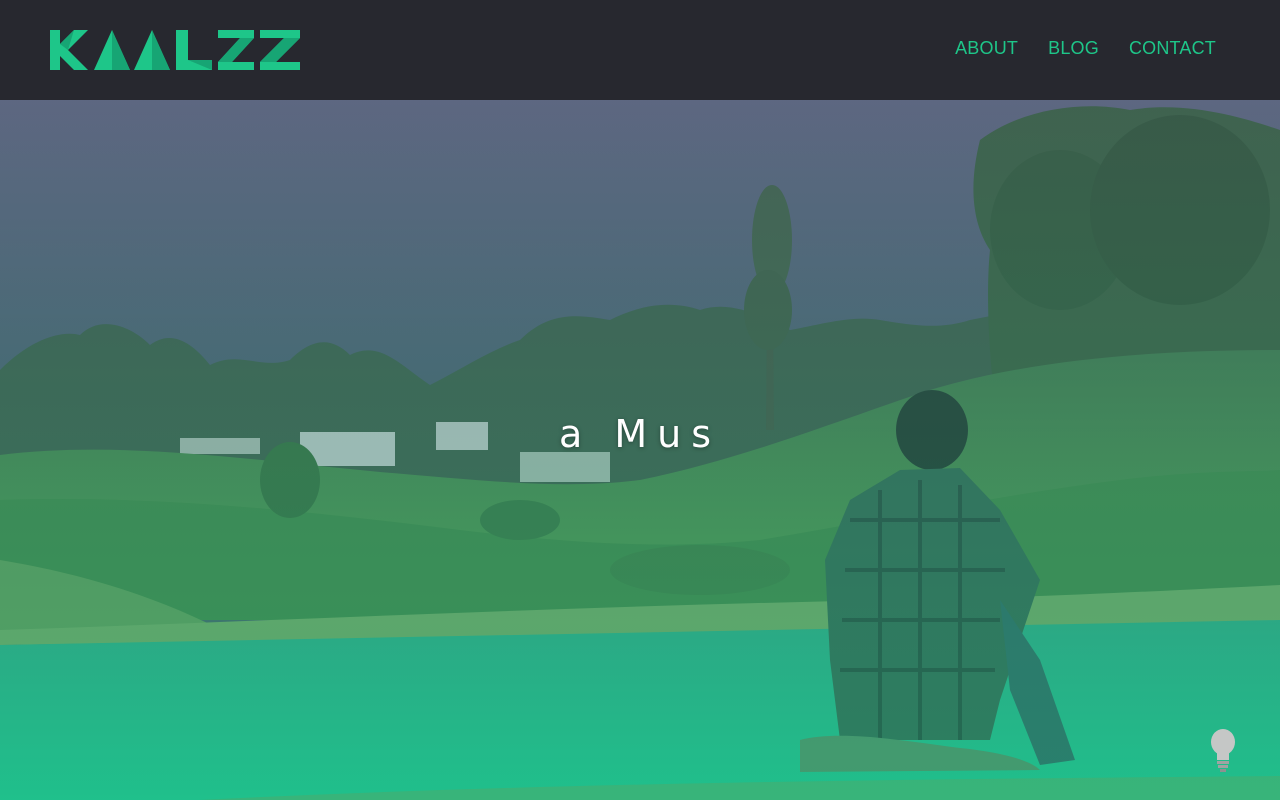  I want to click on nav-contact-link: CONTACT, so click(1172, 48).